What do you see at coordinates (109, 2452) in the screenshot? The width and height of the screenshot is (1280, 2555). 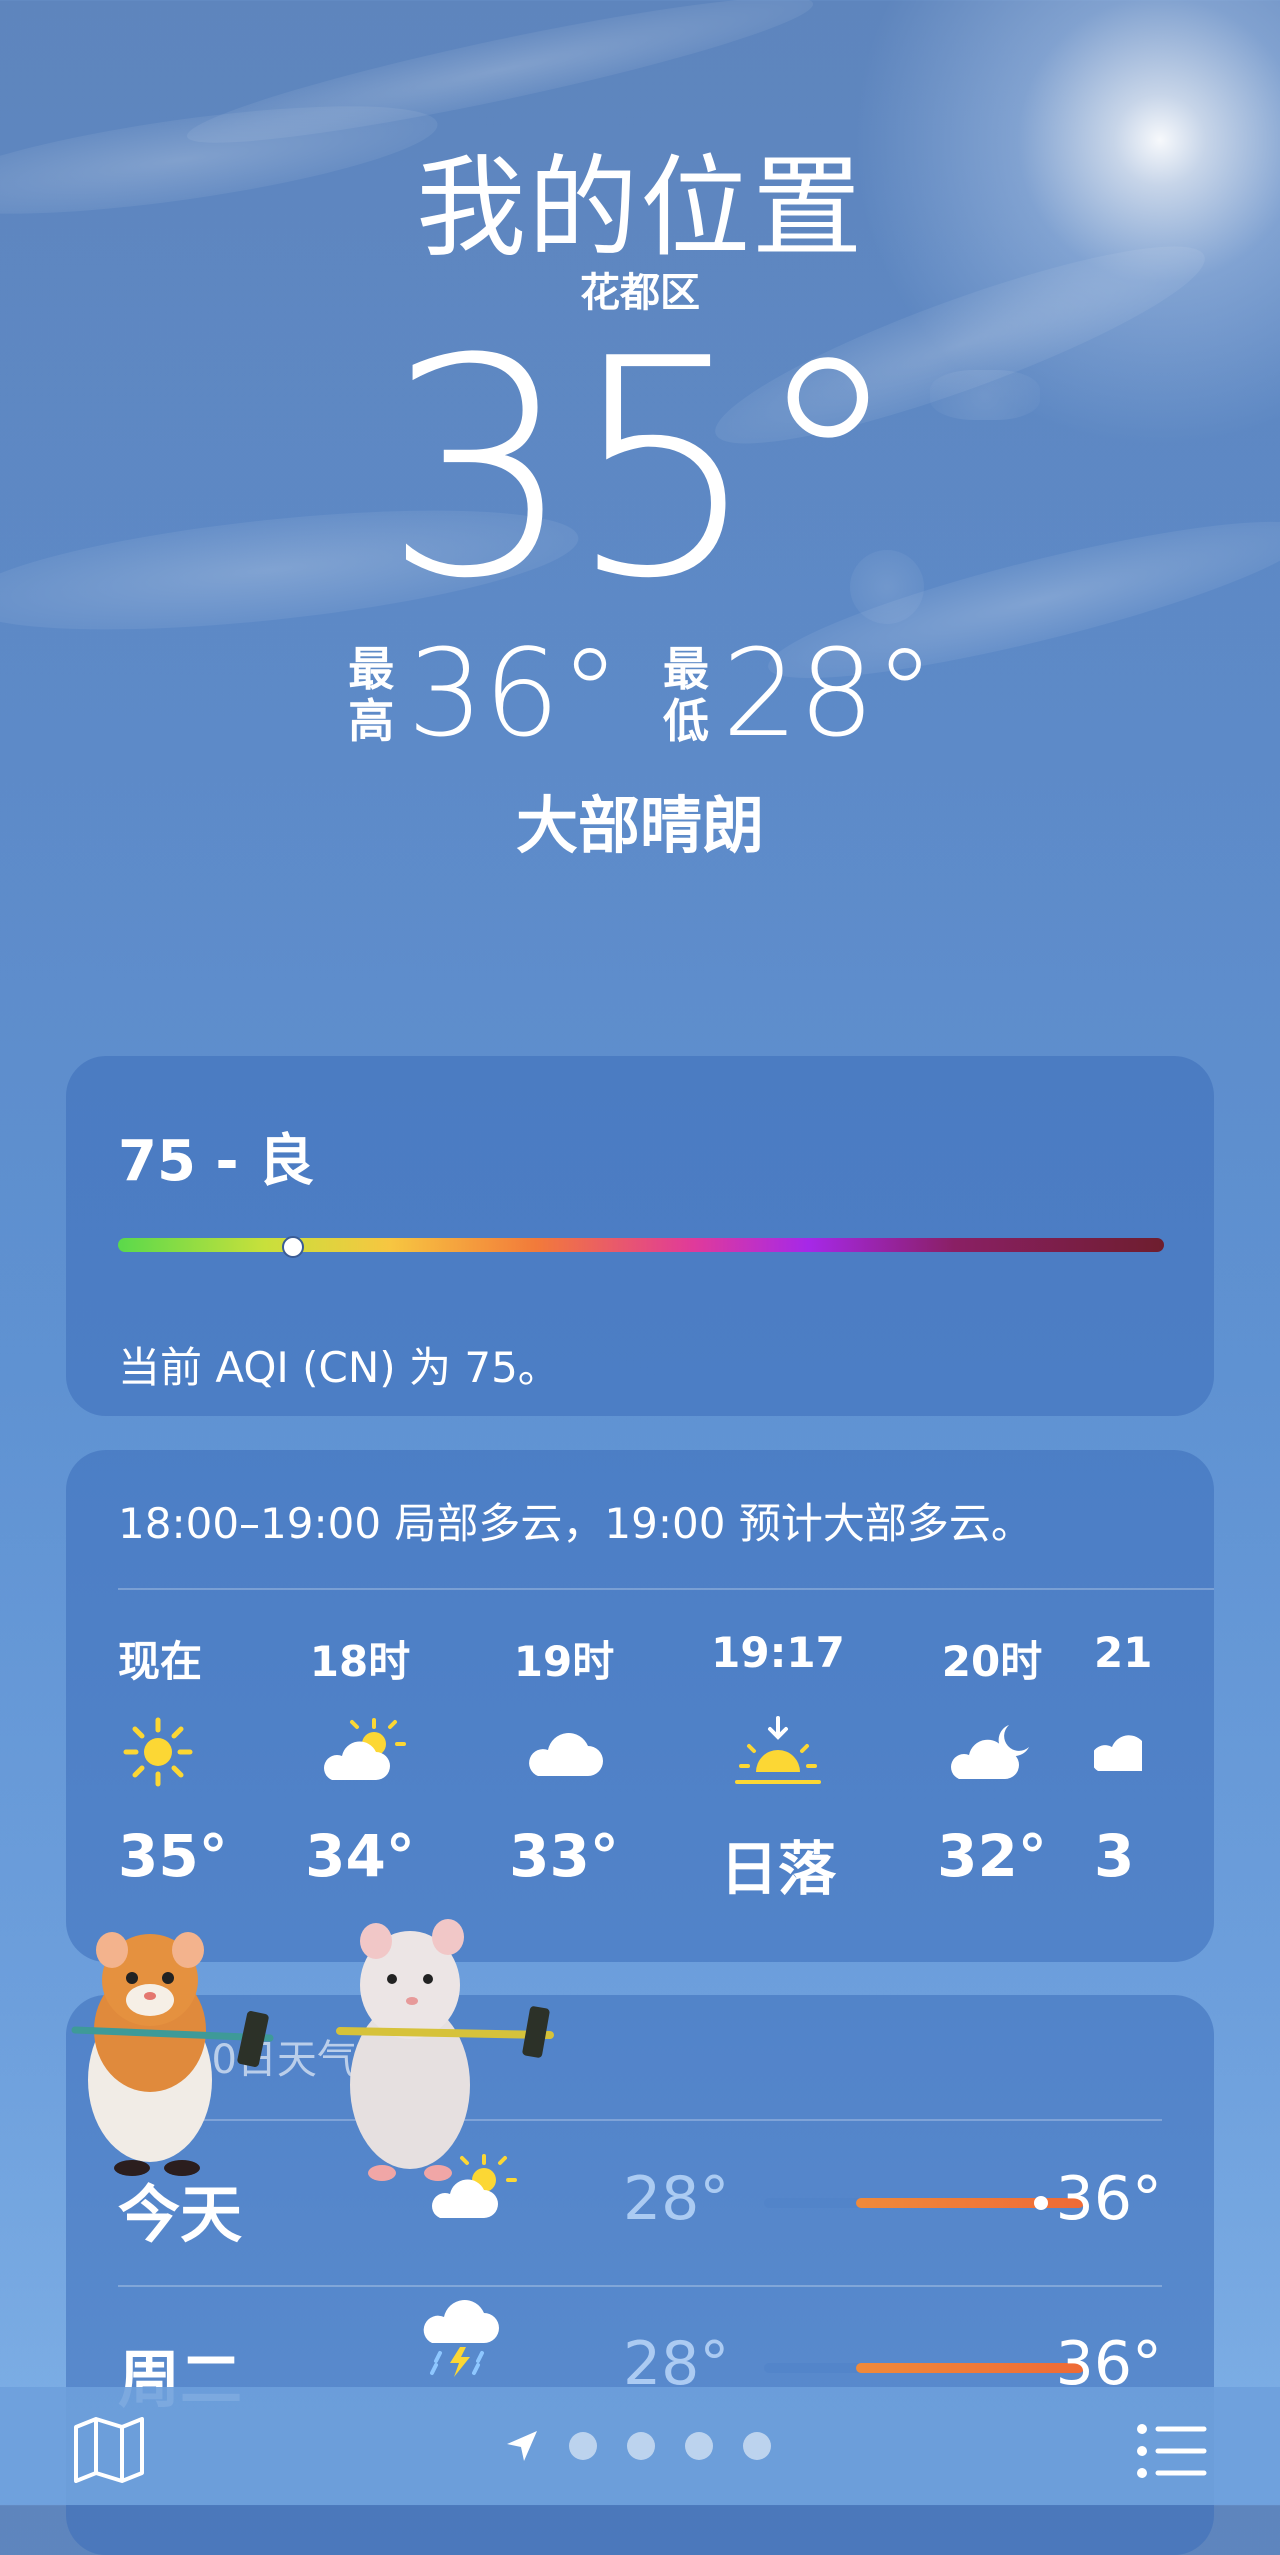 I see `map-icon` at bounding box center [109, 2452].